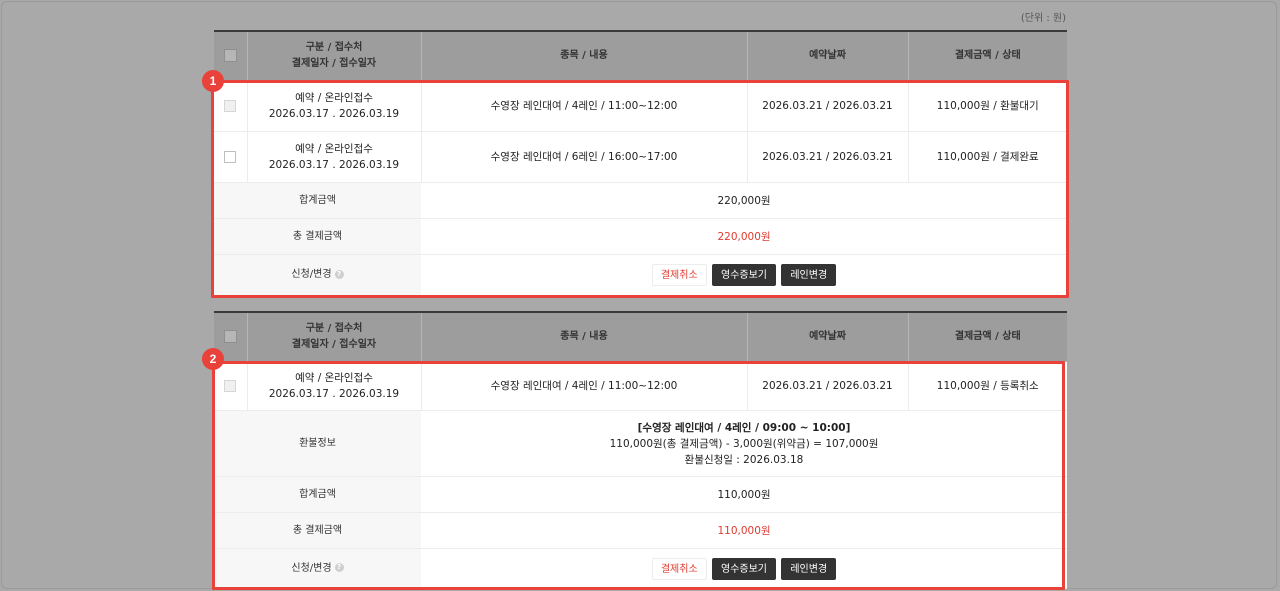 The width and height of the screenshot is (1280, 591). Describe the element at coordinates (744, 427) in the screenshot. I see `refund-title: [수영장 레인대여 / 4레인 / 09:00 ~ 10:00]` at that location.